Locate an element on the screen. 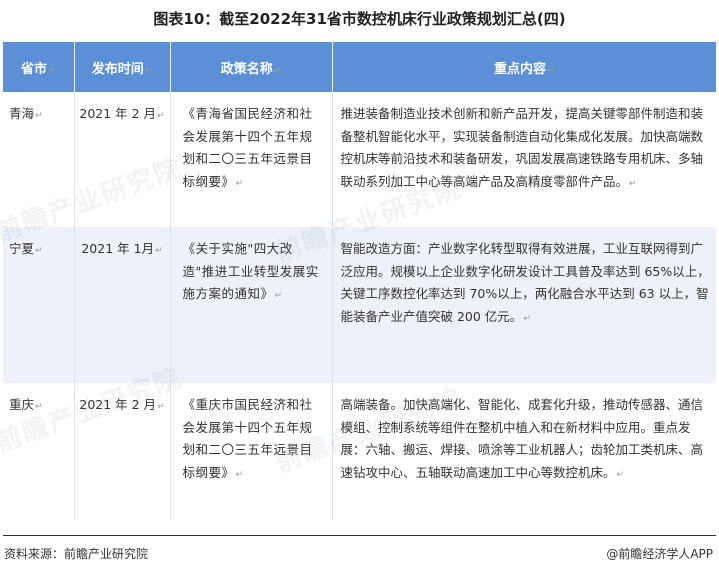  cell-policy: 《关于实施"四大改造"推进工业转型发展实施方案的通知》↵ is located at coordinates (251, 305).